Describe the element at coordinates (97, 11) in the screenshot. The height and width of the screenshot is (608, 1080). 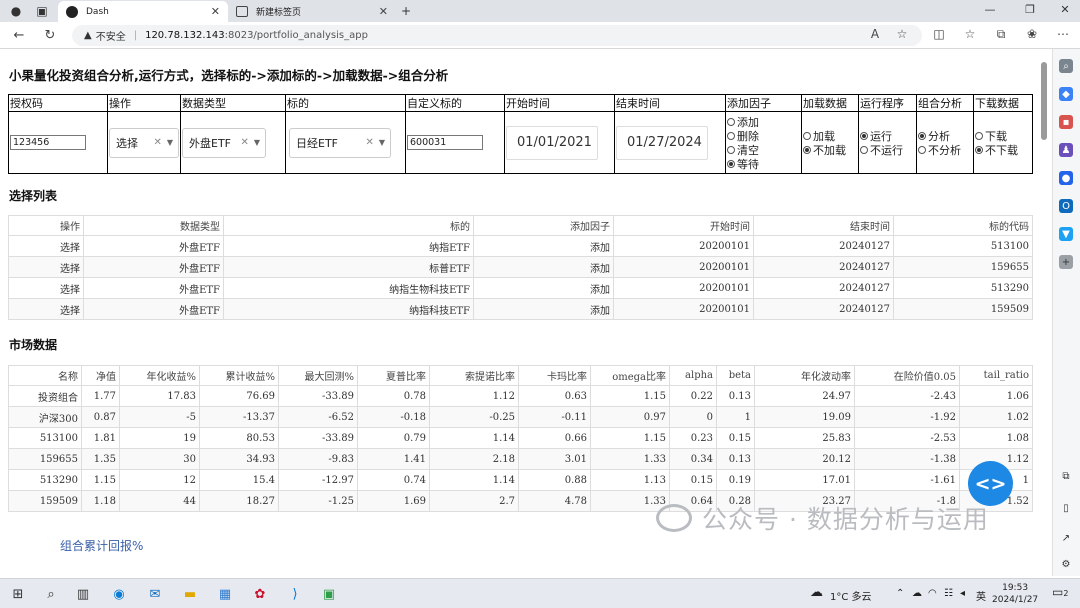
I see `tab-title: Dash` at that location.